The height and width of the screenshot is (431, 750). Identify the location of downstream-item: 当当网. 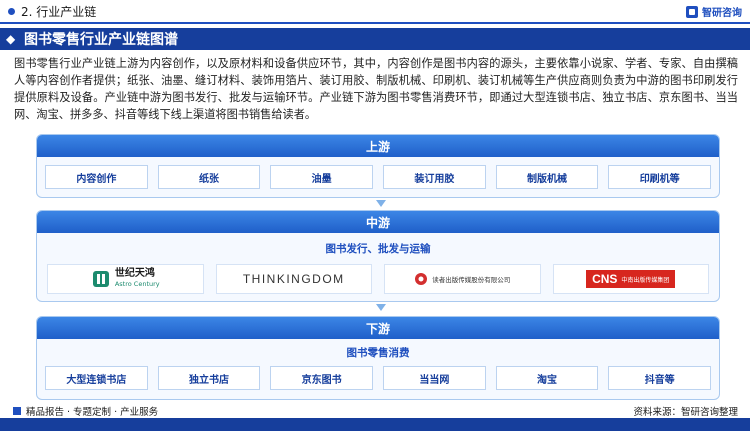
(434, 378).